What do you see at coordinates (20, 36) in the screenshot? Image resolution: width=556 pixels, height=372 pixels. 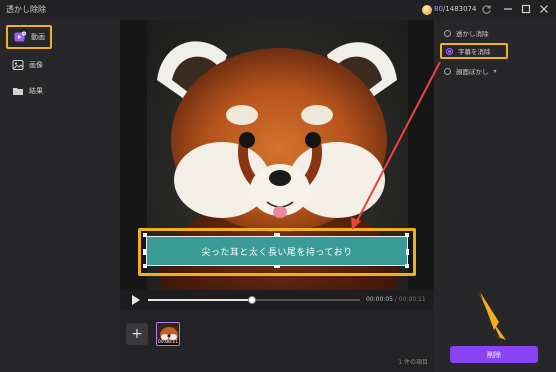 I see `video-plus-icon` at bounding box center [20, 36].